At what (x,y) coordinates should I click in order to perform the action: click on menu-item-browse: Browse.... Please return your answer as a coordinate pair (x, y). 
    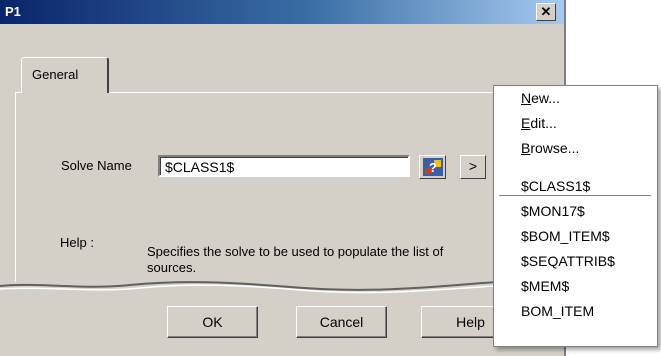
    Looking at the image, I should click on (550, 148).